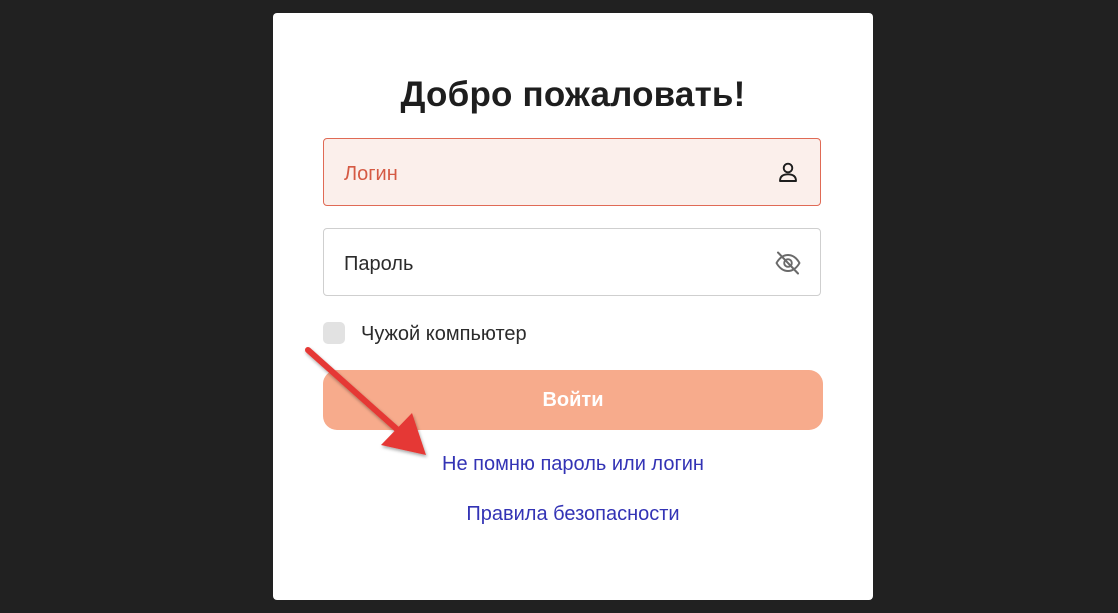  I want to click on login-input-label: Логин, so click(371, 174).